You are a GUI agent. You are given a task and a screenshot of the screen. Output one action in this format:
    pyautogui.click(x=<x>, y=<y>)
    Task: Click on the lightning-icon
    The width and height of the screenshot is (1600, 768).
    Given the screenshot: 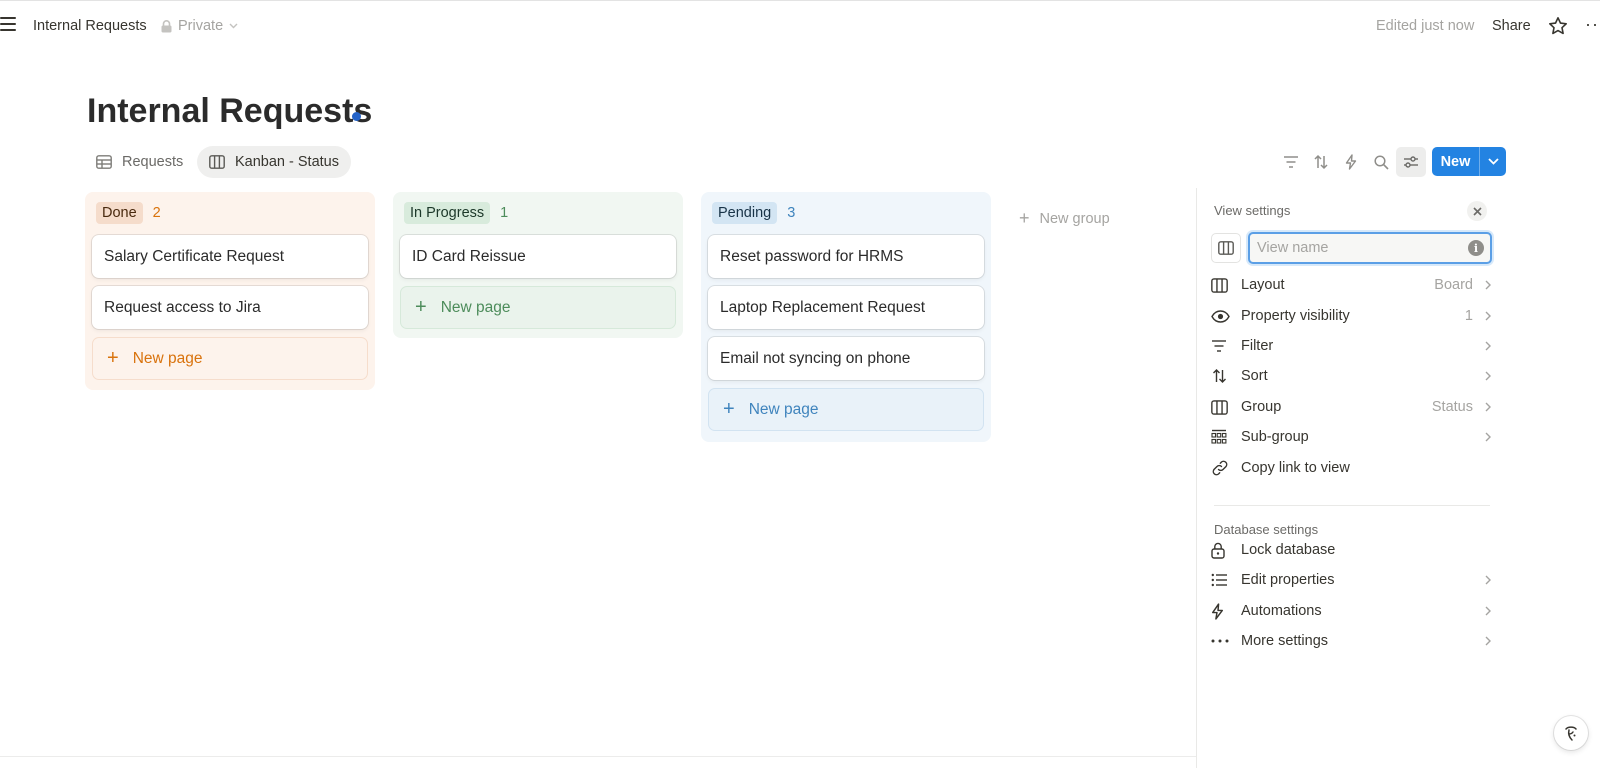 What is the action you would take?
    pyautogui.click(x=1351, y=162)
    